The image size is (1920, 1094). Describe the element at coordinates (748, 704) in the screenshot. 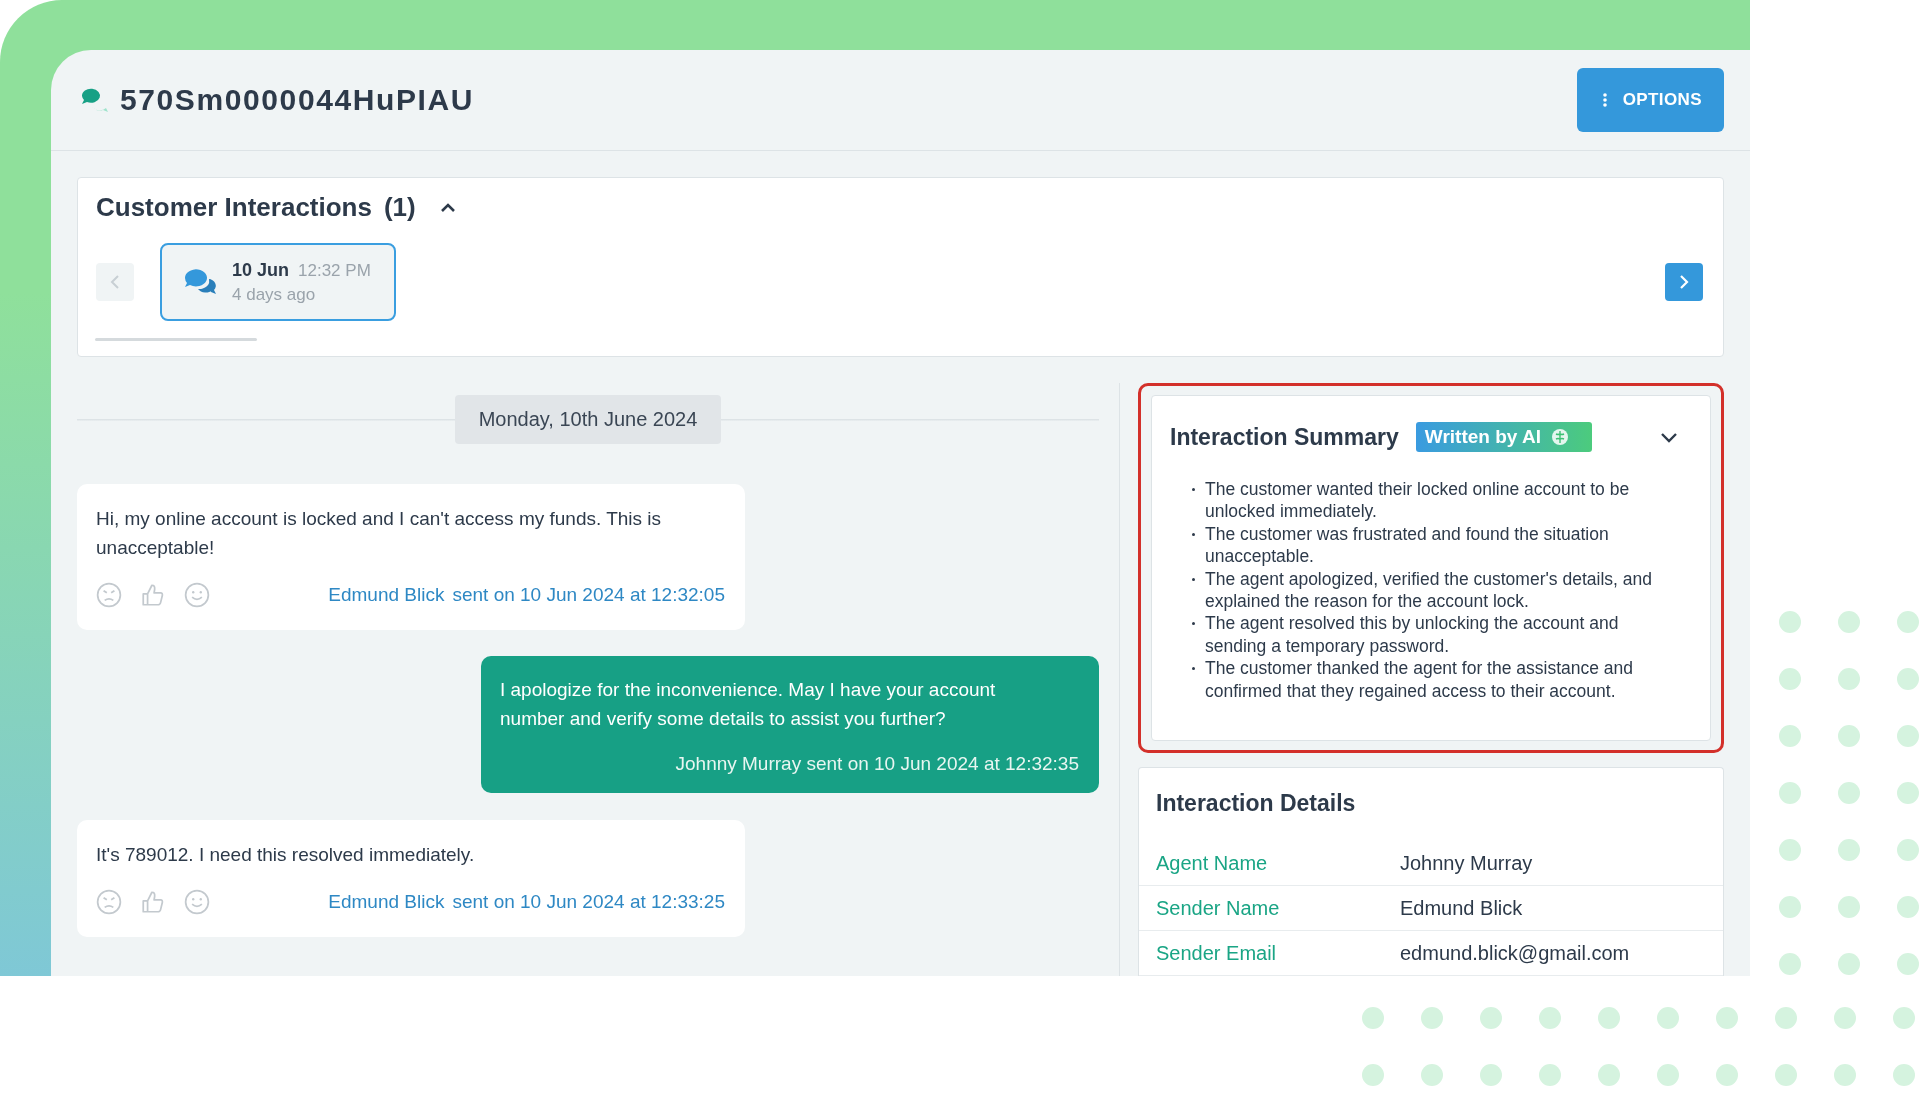

I see `message-text: I apologize for the inconvenience. May I have your account number and verify some details to assist you further?` at that location.